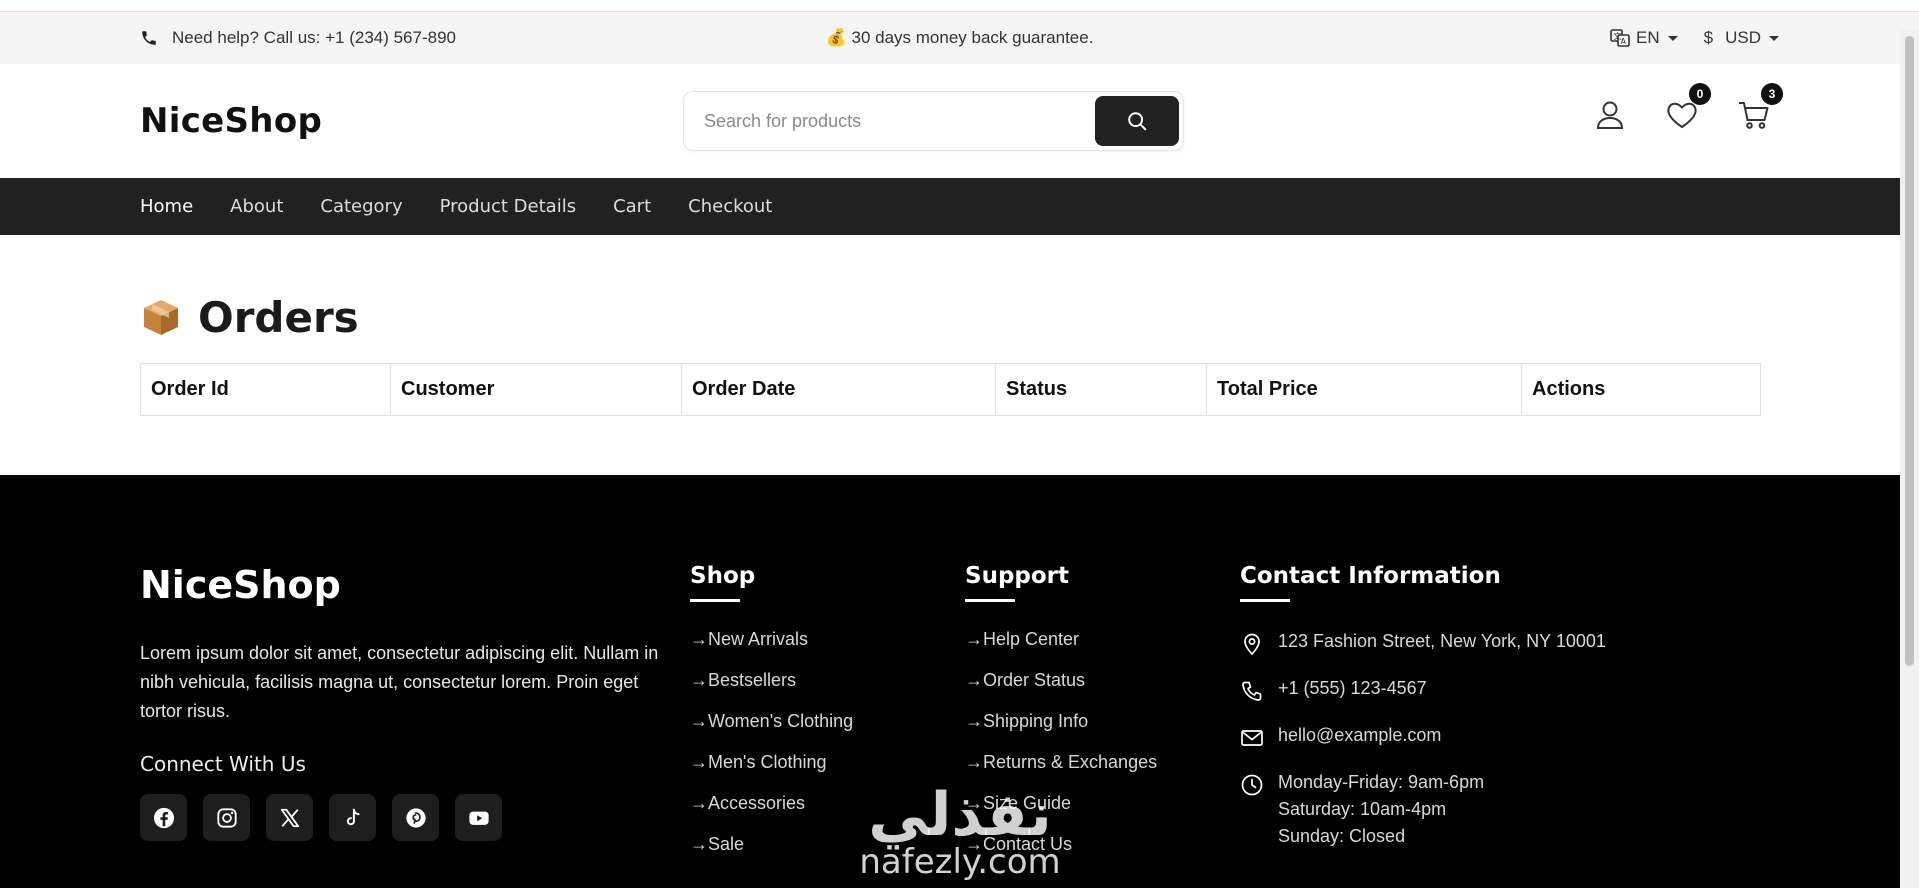 This screenshot has width=1919, height=888. I want to click on location-pin-icon, so click(1252, 644).